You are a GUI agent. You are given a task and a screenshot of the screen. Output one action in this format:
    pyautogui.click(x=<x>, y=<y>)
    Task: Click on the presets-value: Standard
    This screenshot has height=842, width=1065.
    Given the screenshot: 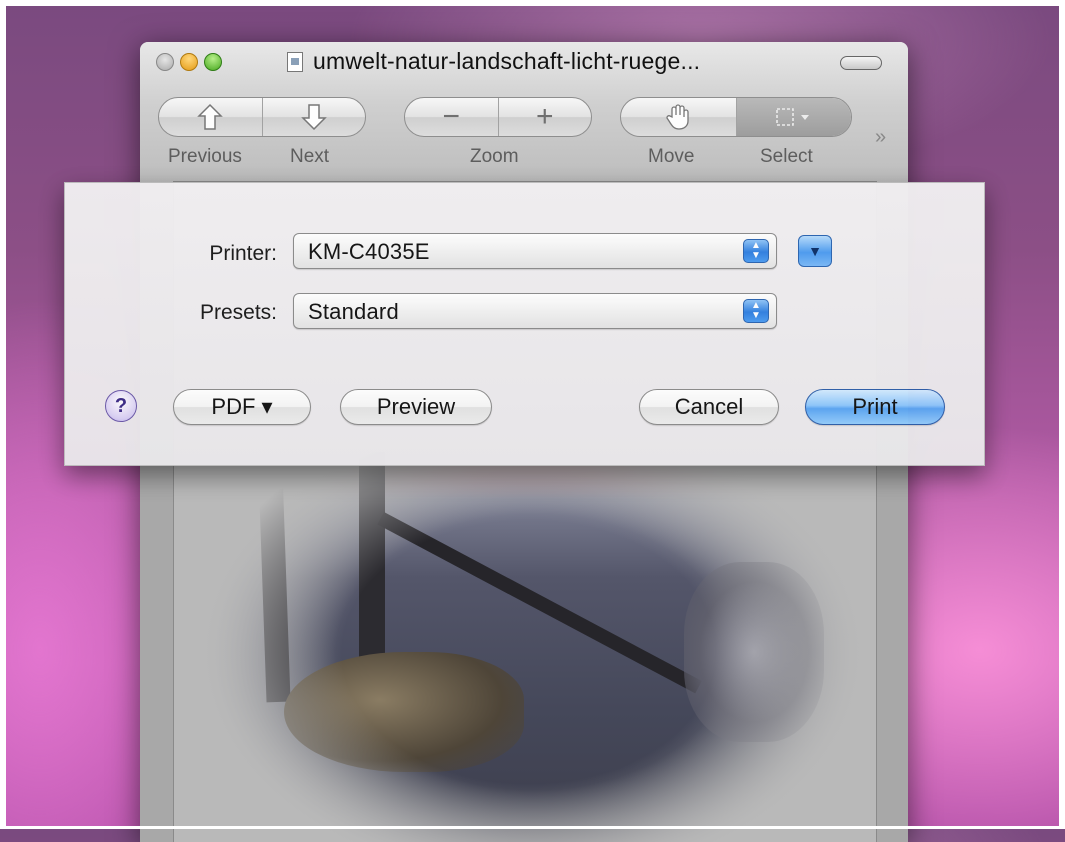 What is the action you would take?
    pyautogui.click(x=353, y=311)
    